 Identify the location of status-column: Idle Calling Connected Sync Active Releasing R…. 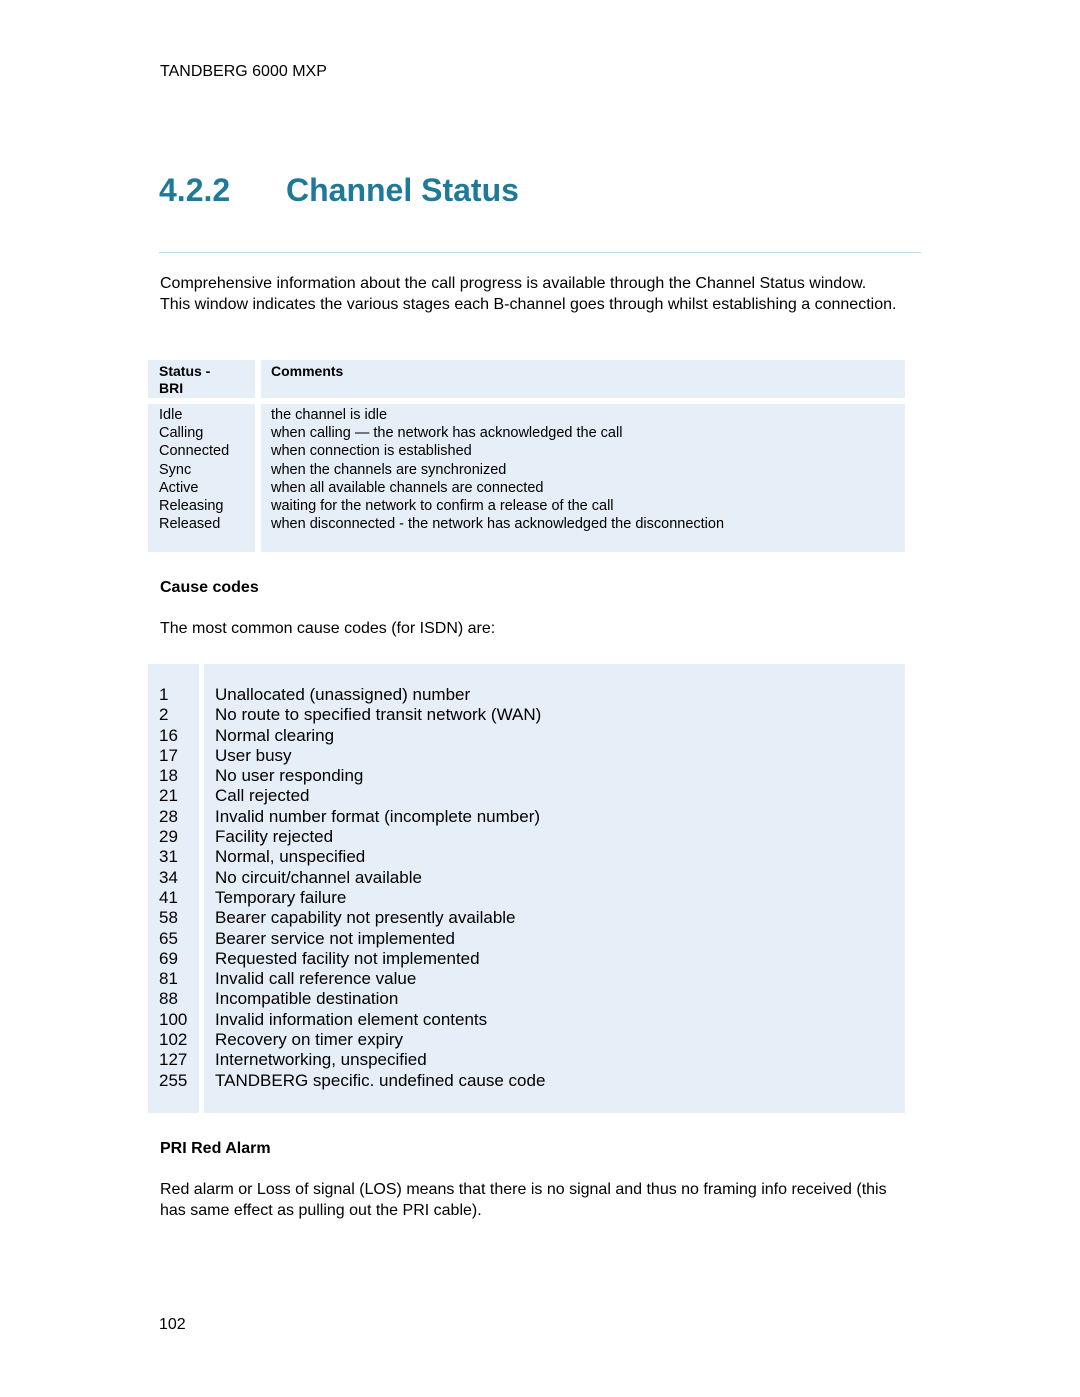
(201, 478).